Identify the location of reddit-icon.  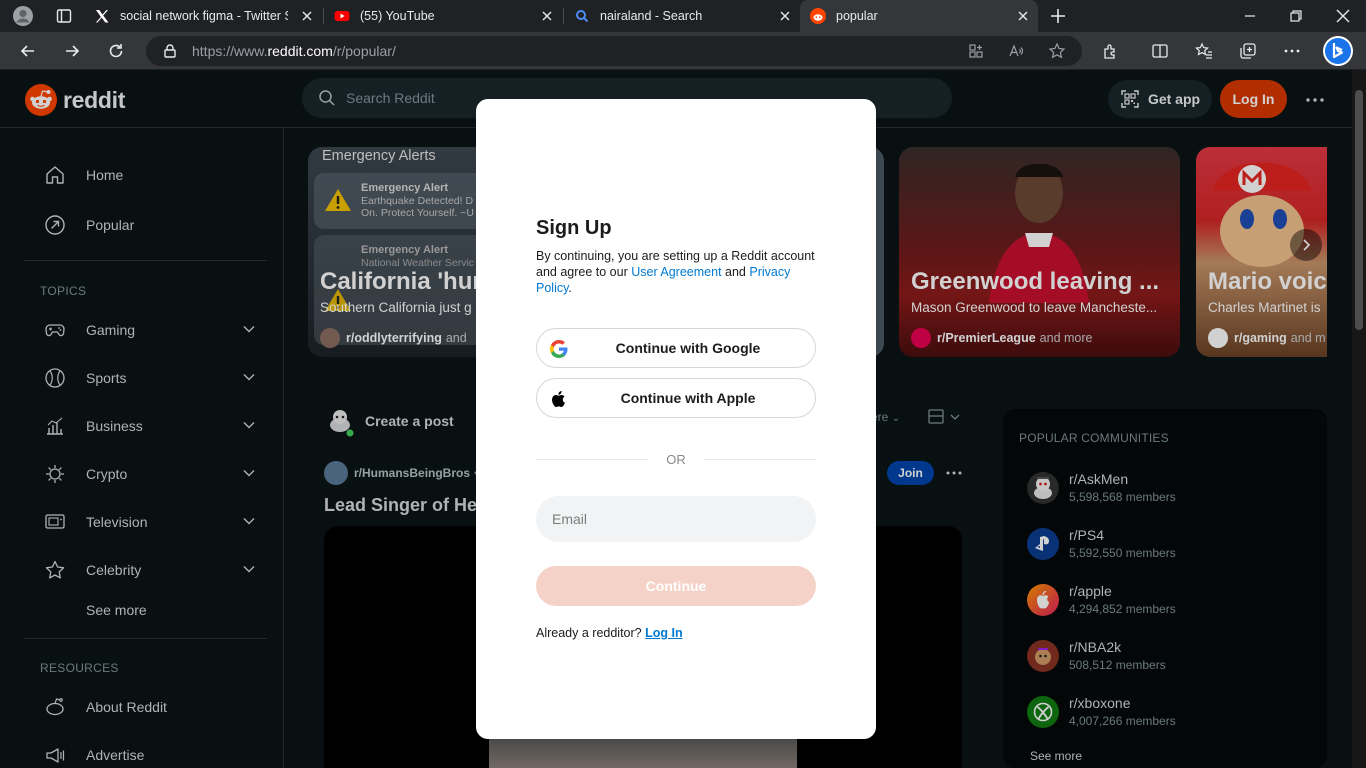
(818, 16).